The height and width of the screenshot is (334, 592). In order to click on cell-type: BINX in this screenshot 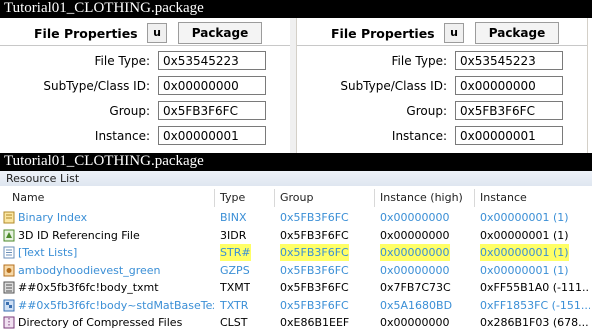, I will do `click(233, 217)`.